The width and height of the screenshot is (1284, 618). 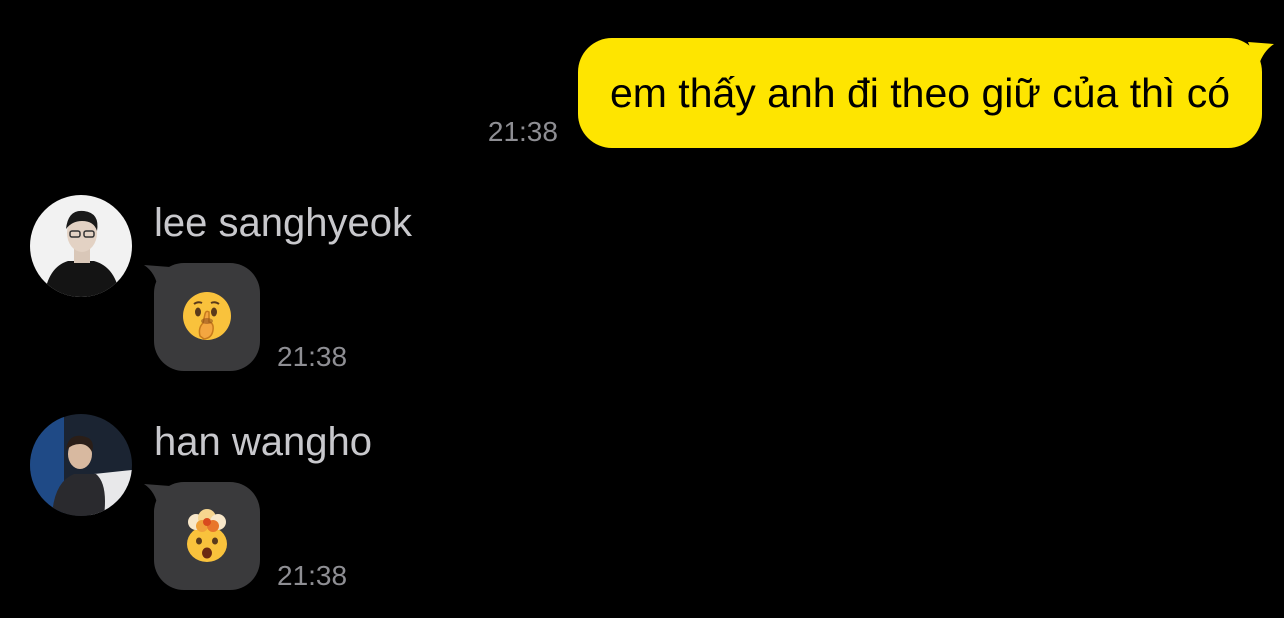 I want to click on outgoing-message-bubble: em thấy anh đi theo giữ của thì có, so click(x=925, y=93).